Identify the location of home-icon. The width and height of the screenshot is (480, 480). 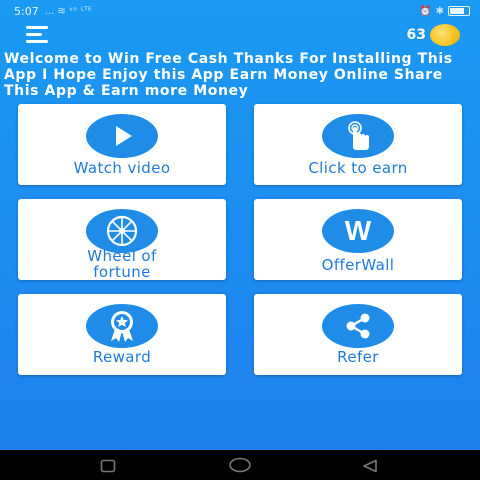
(240, 467).